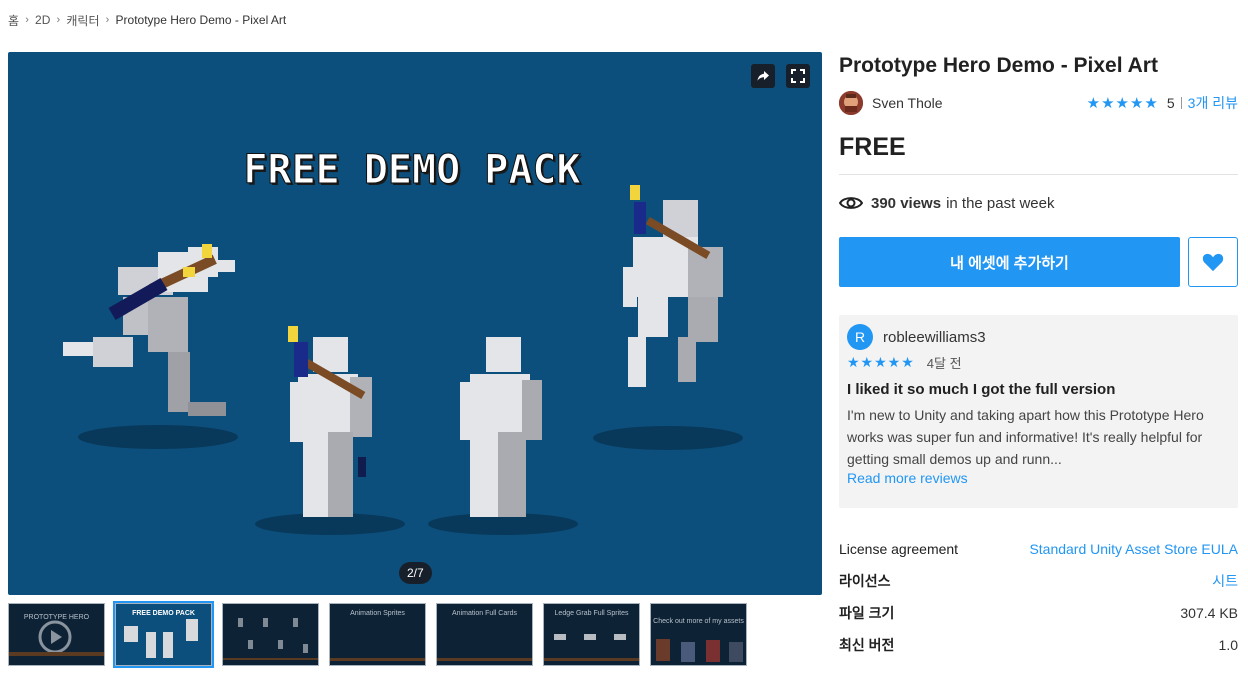 This screenshot has height=674, width=1248. I want to click on product-title: Prototype Hero Demo - Pixel Art, so click(998, 65).